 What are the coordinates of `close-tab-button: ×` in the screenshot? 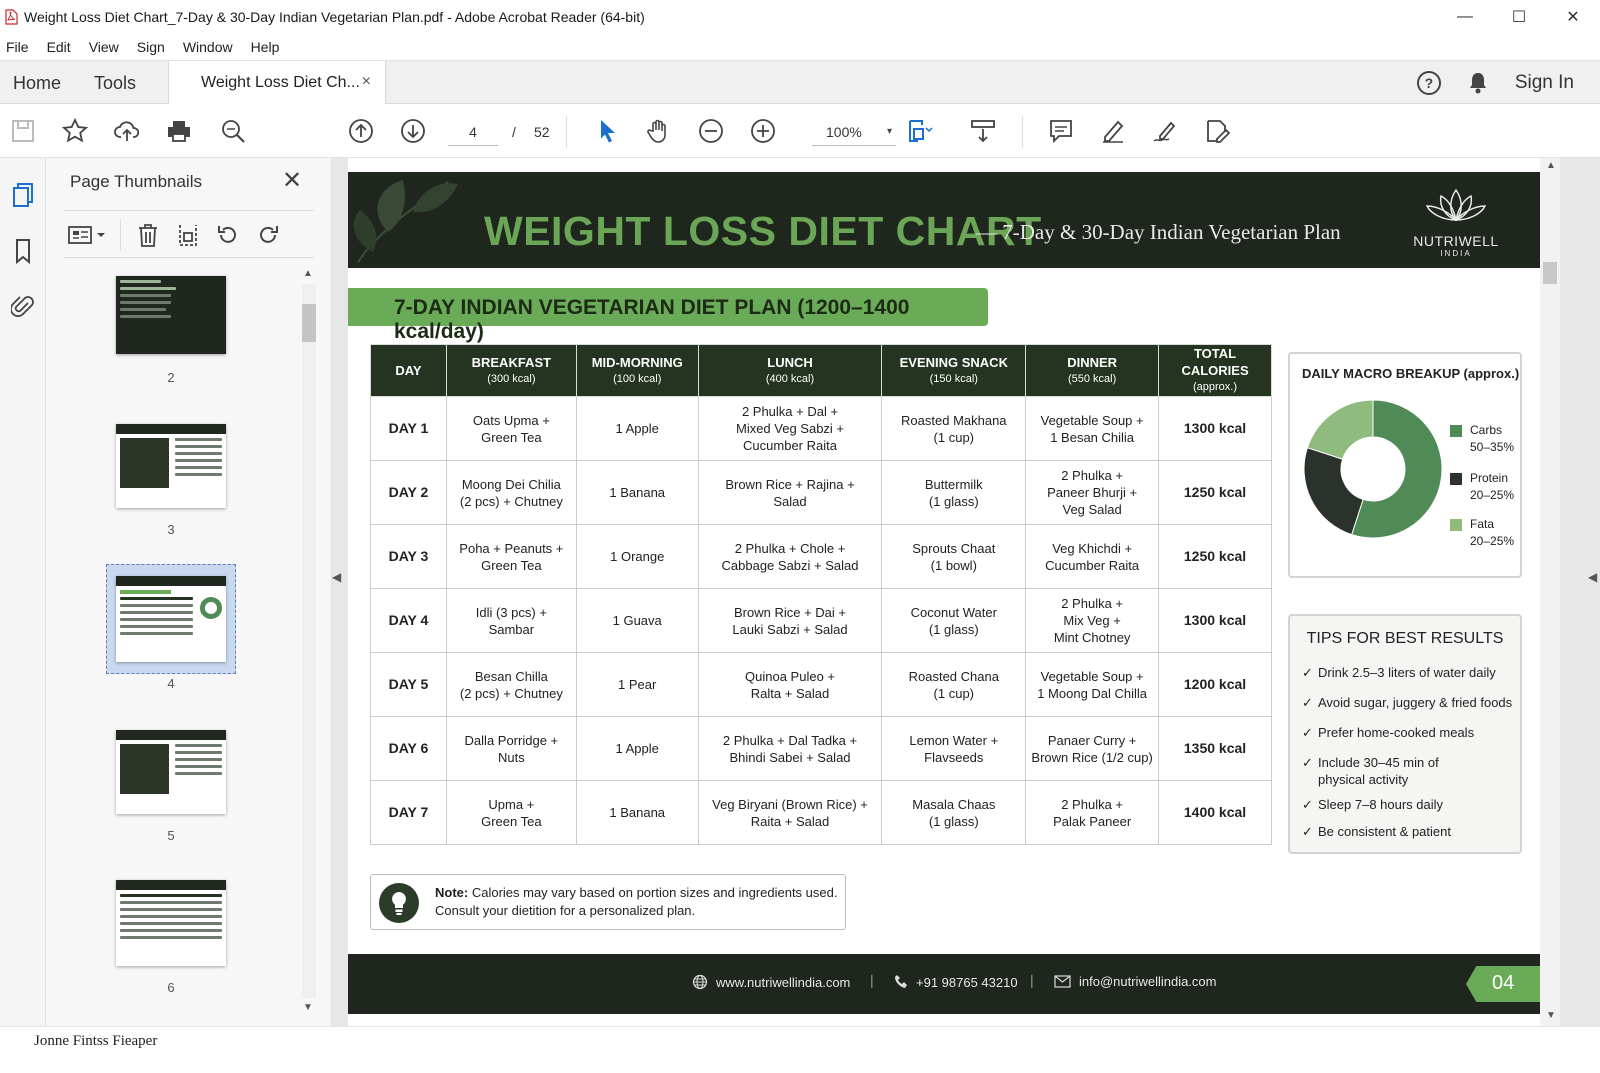 It's located at (366, 82).